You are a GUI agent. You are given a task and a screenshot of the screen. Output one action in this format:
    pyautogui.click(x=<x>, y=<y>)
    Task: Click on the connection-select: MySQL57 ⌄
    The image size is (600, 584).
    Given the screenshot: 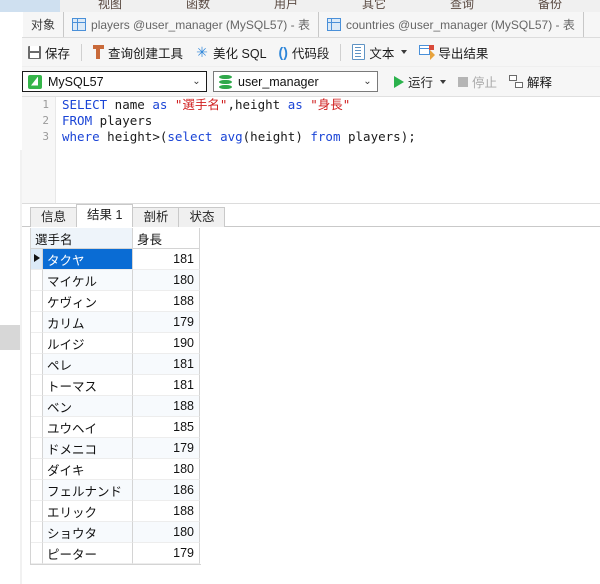 What is the action you would take?
    pyautogui.click(x=114, y=81)
    